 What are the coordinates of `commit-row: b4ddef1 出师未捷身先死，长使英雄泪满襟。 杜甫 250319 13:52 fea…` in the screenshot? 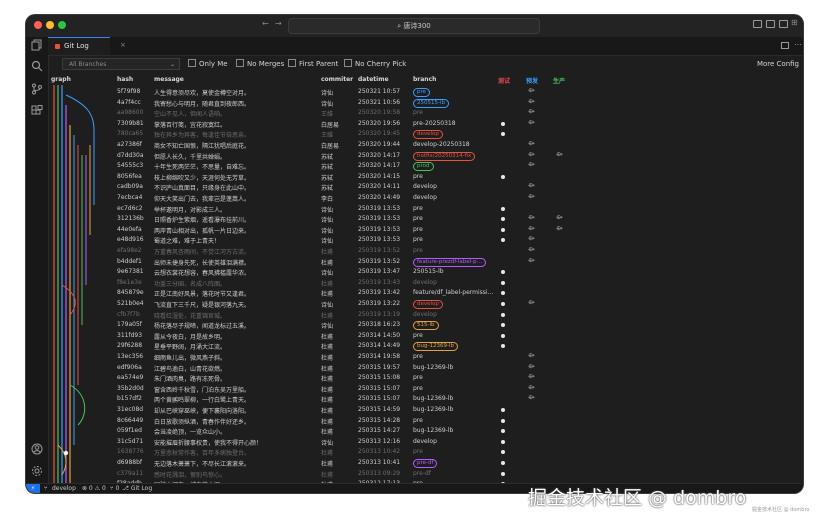 It's located at (414, 262).